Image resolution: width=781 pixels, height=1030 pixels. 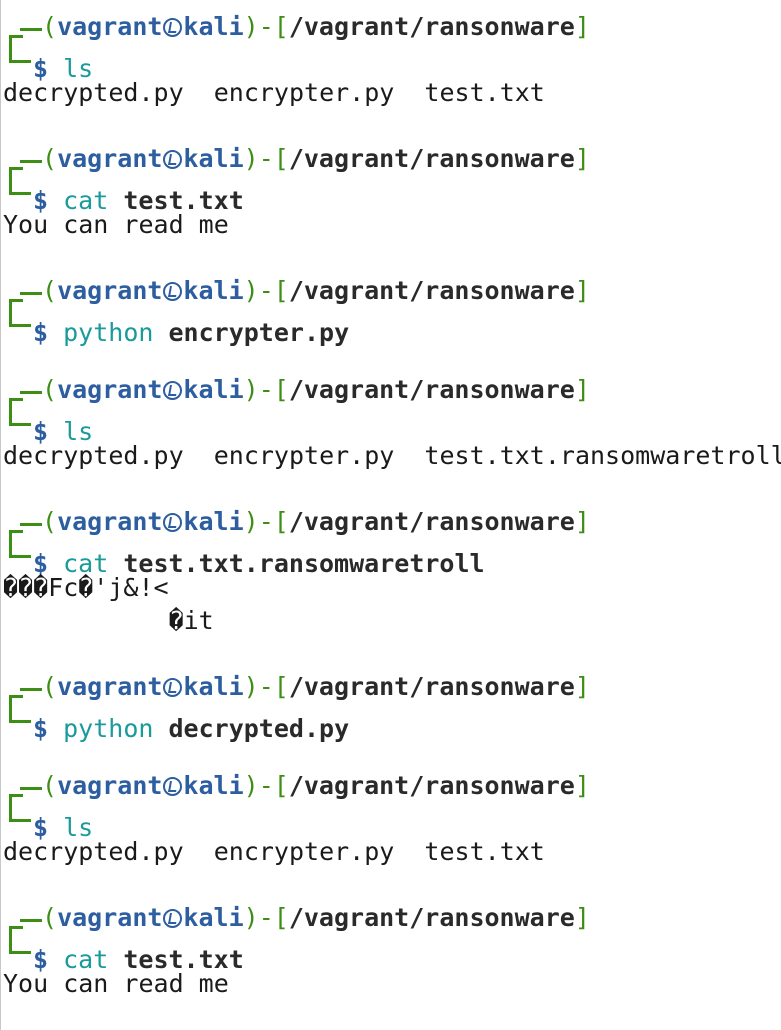 What do you see at coordinates (259, 728) in the screenshot?
I see `command-argument: decrypted.py` at bounding box center [259, 728].